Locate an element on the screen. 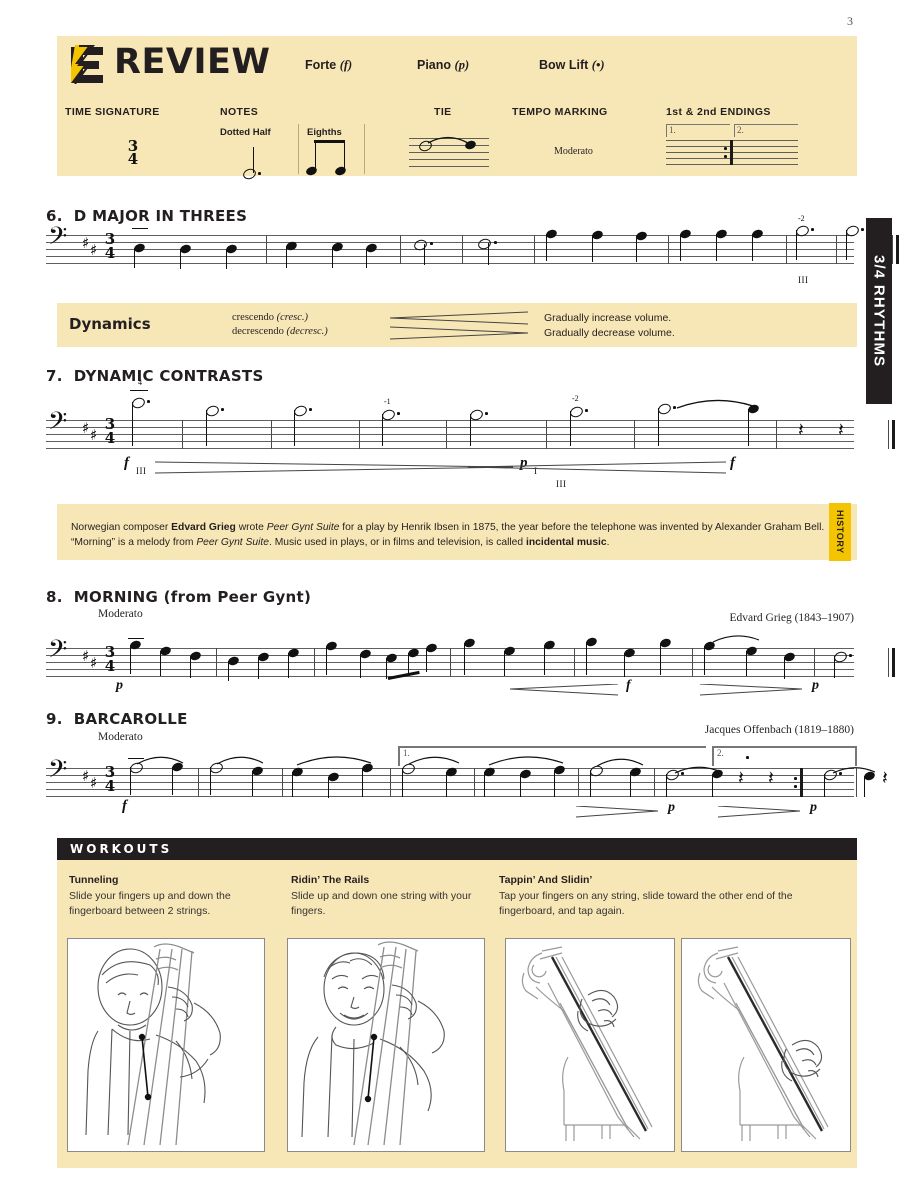 This screenshot has height=1200, width=900. exercise-9-ending-2-label: 2. is located at coordinates (720, 753).